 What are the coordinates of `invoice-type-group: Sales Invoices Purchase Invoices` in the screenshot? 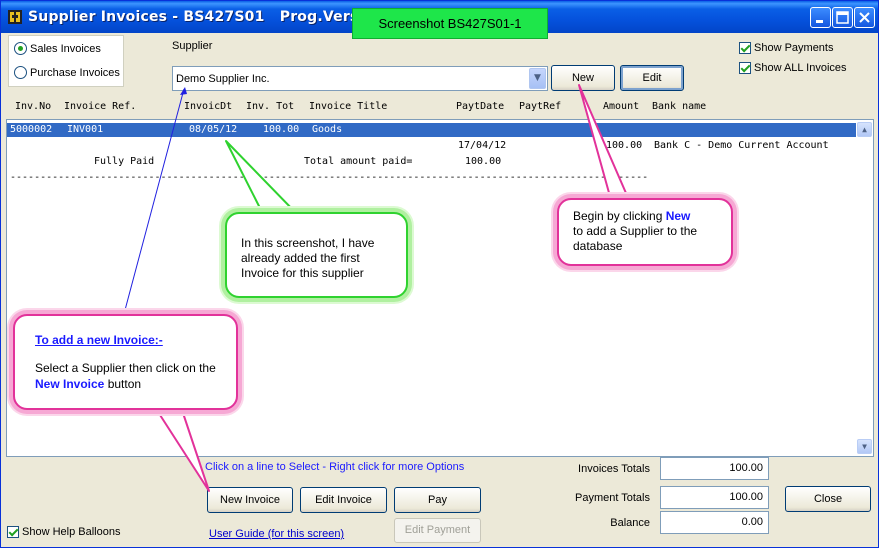 It's located at (66, 61).